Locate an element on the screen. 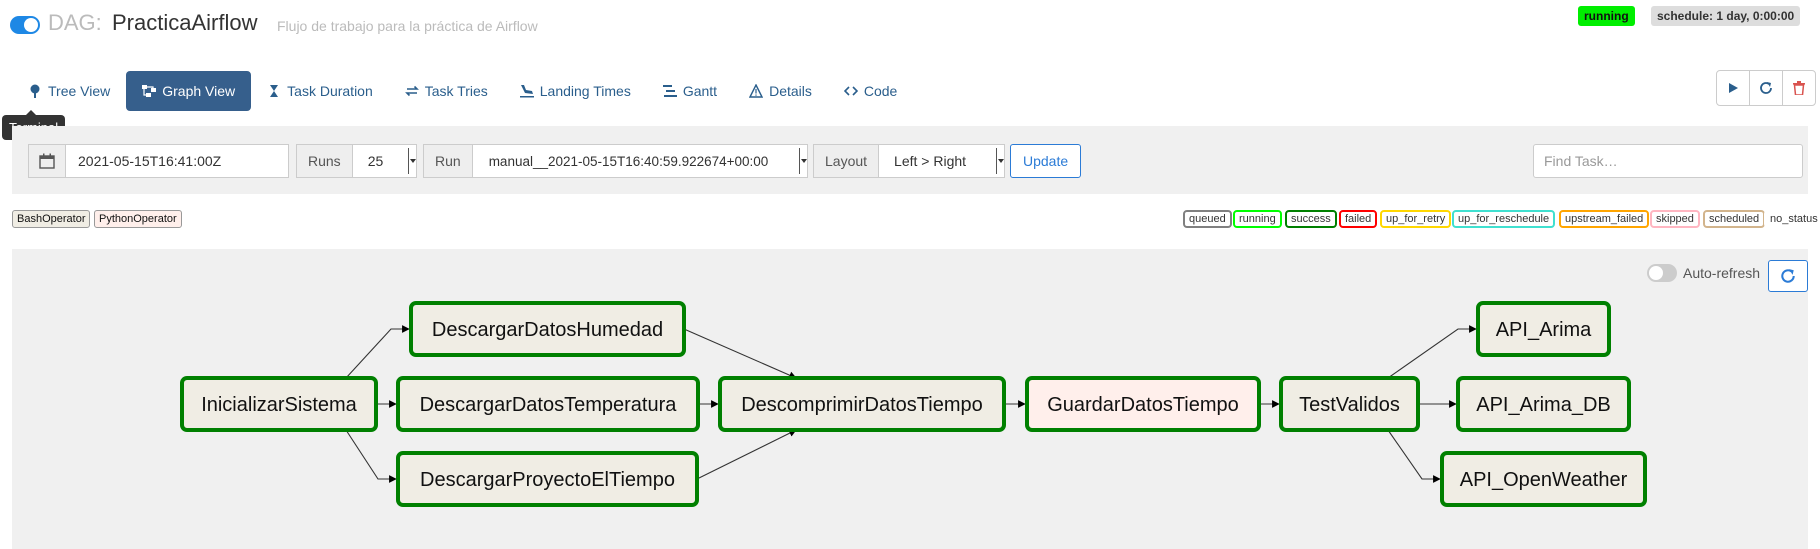  task-node-label: API_OpenWeather is located at coordinates (1544, 480).